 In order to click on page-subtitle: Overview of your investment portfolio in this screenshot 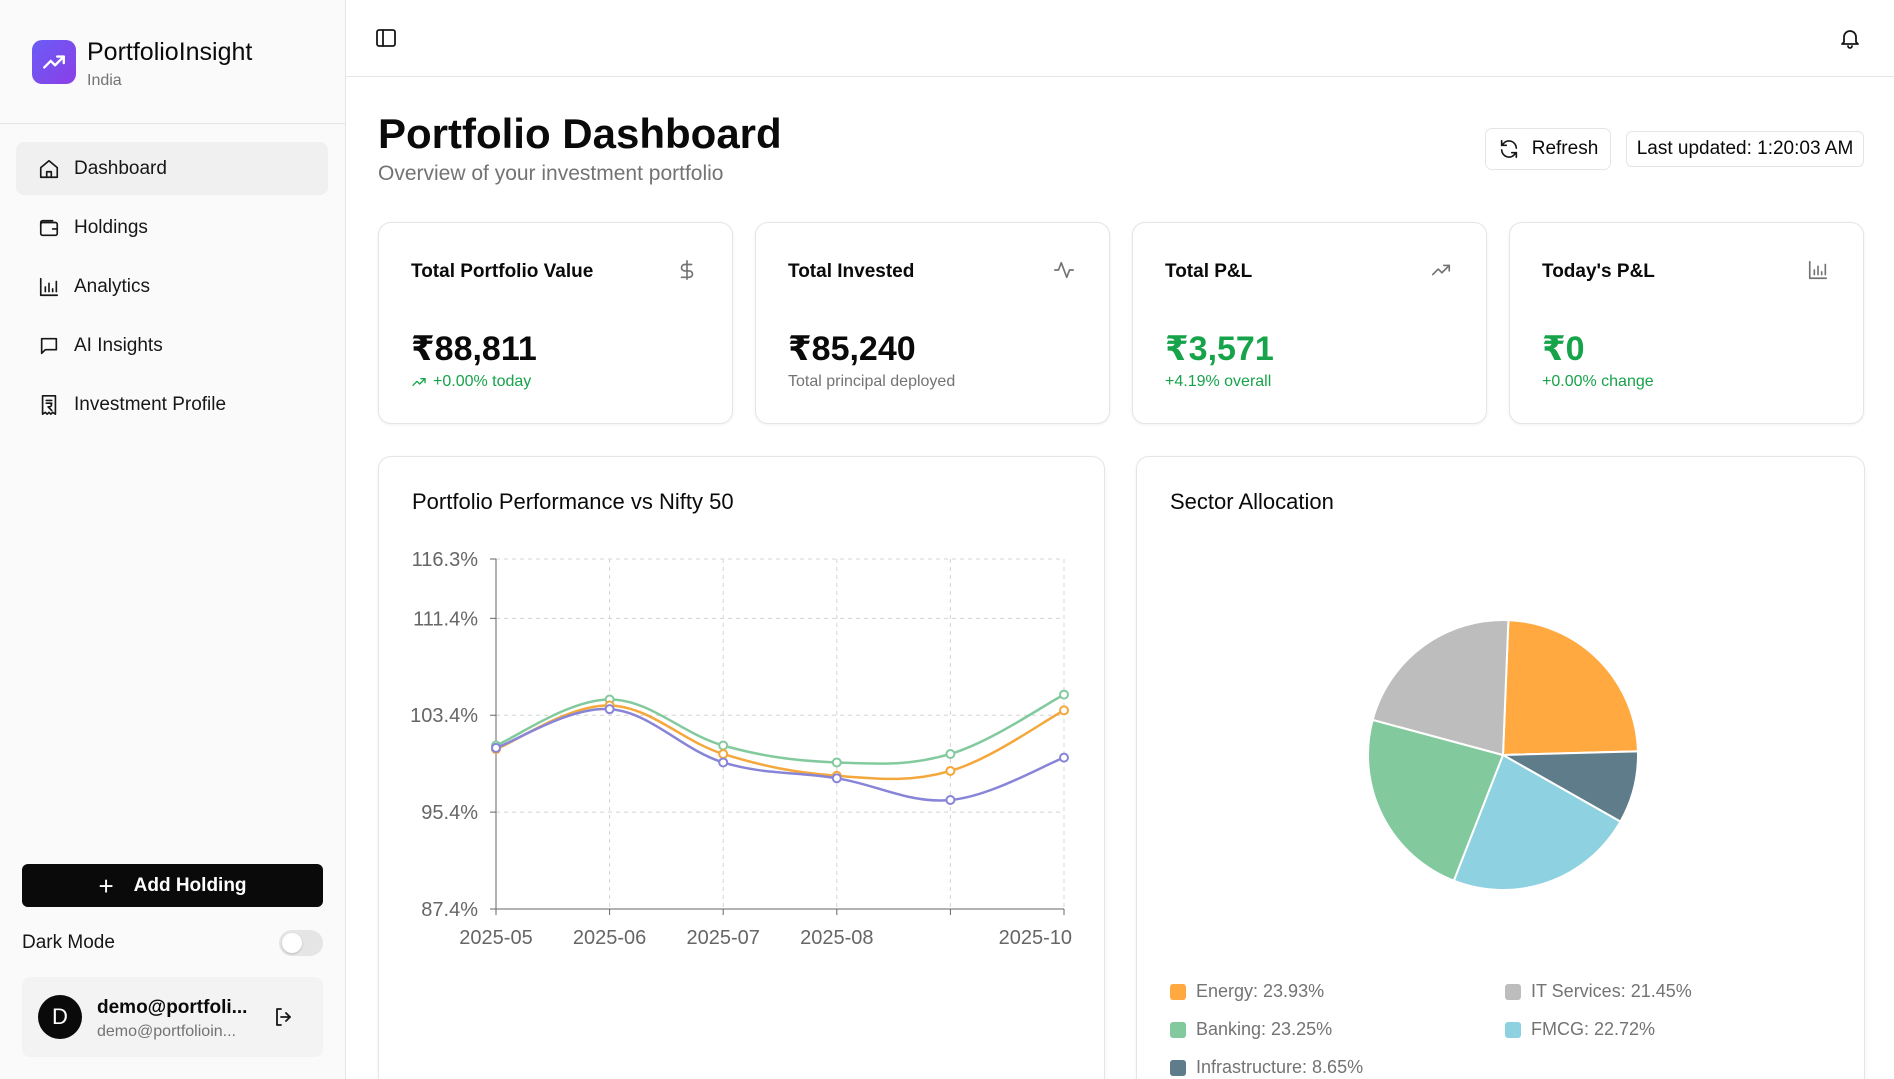, I will do `click(551, 173)`.